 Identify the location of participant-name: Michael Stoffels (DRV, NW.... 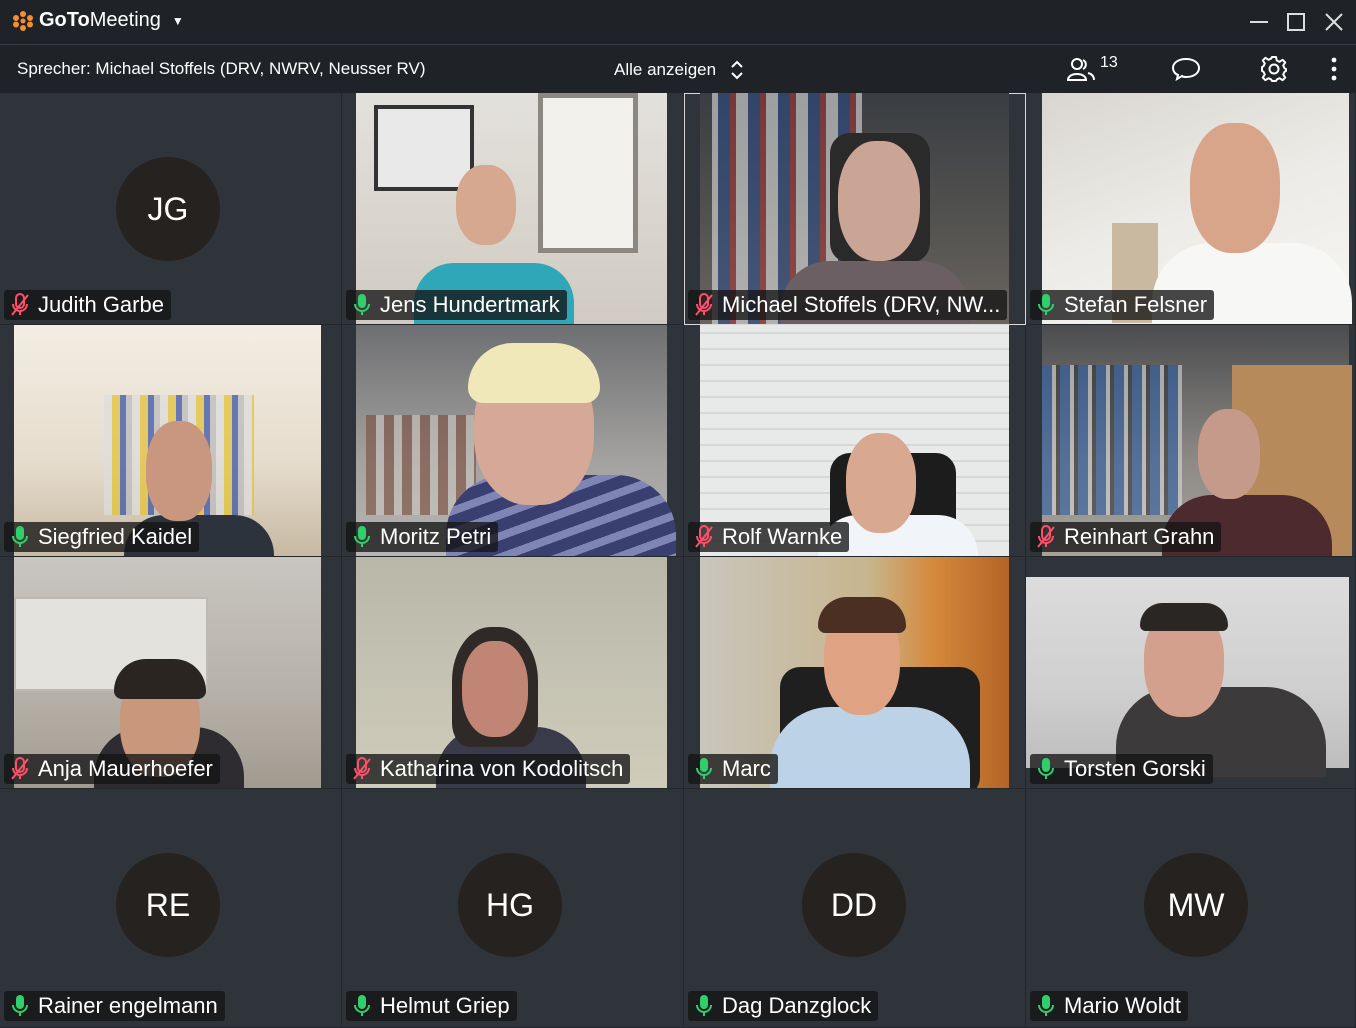
(861, 304).